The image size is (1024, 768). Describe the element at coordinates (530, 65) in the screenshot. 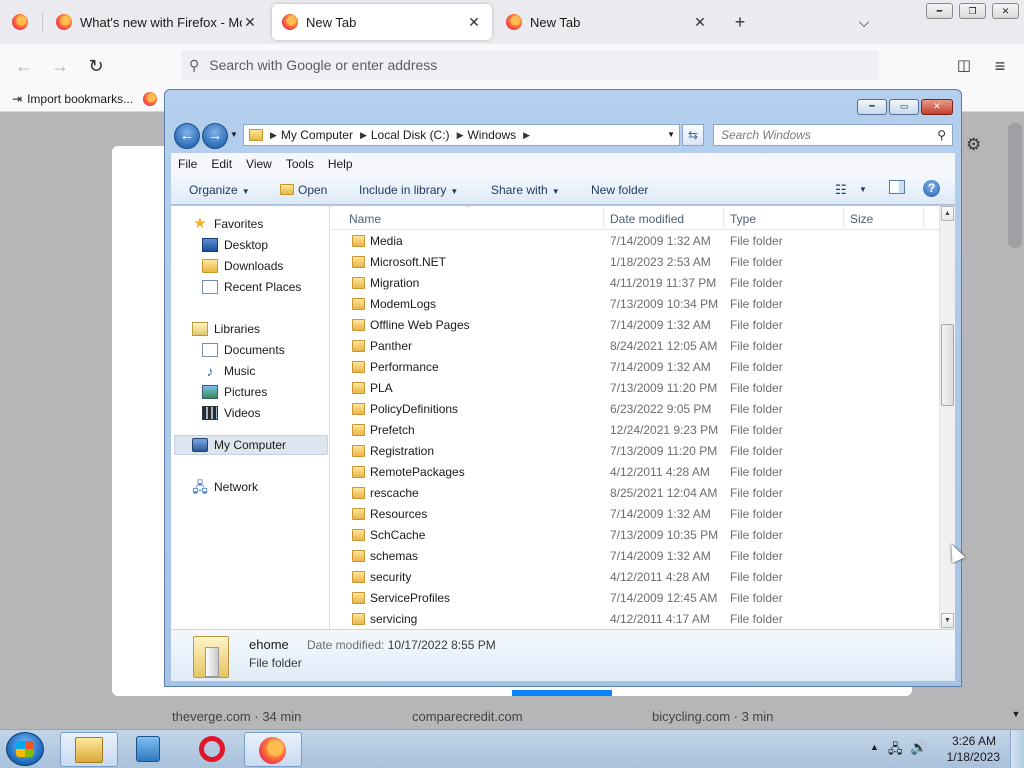

I see `url-bar: ⚲ Search with Google or enter address` at that location.